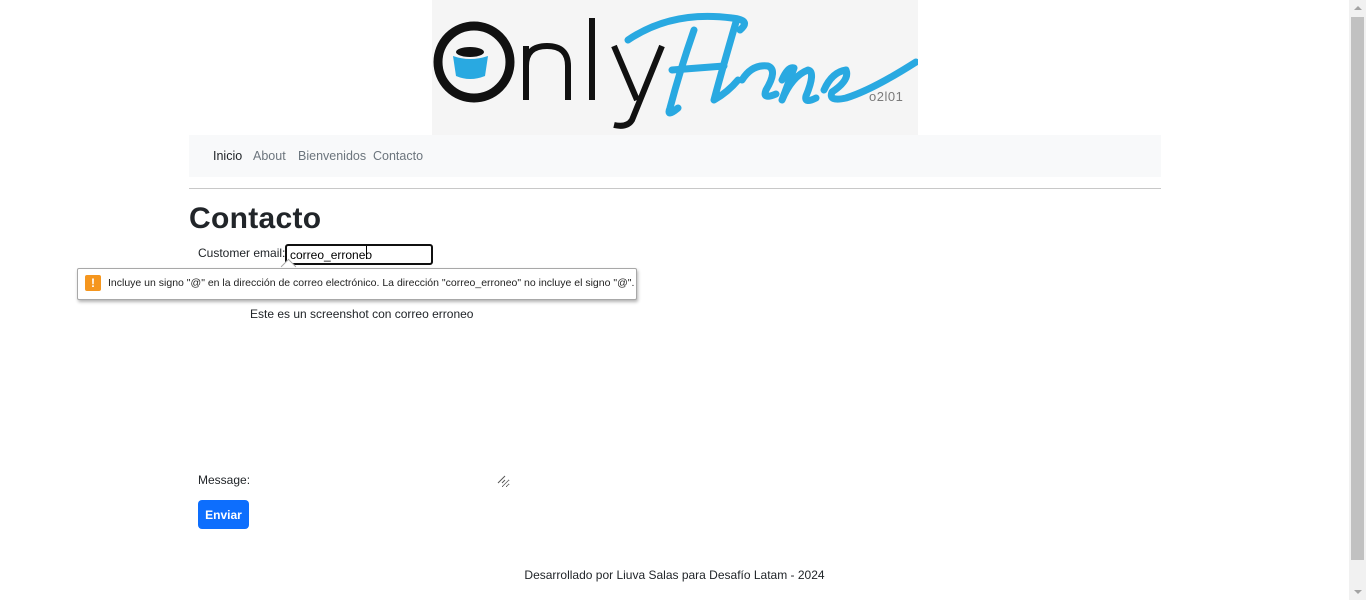 The image size is (1366, 600). Describe the element at coordinates (547, 71) in the screenshot. I see `logo-letter-n` at that location.